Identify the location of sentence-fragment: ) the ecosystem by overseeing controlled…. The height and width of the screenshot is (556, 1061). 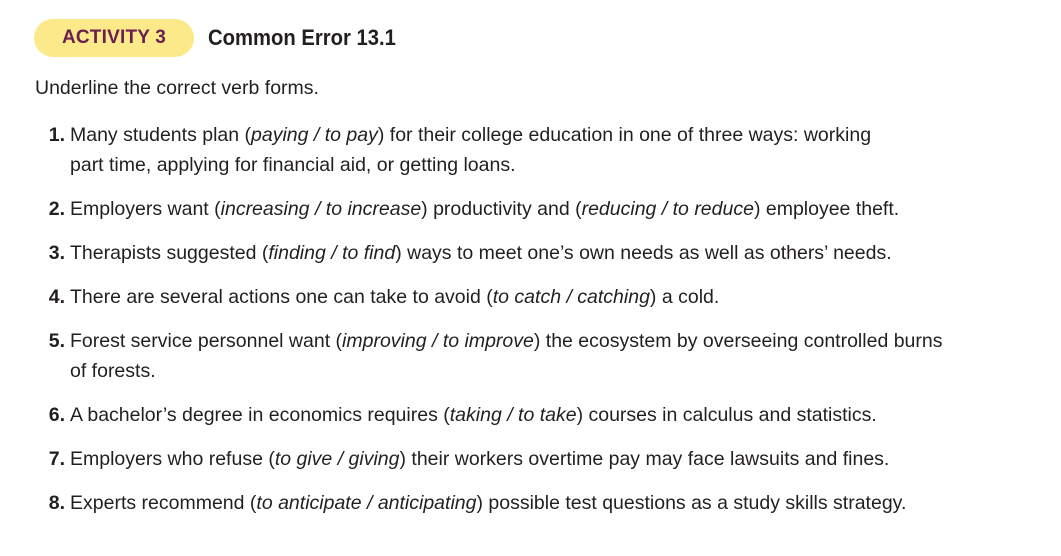
(738, 341).